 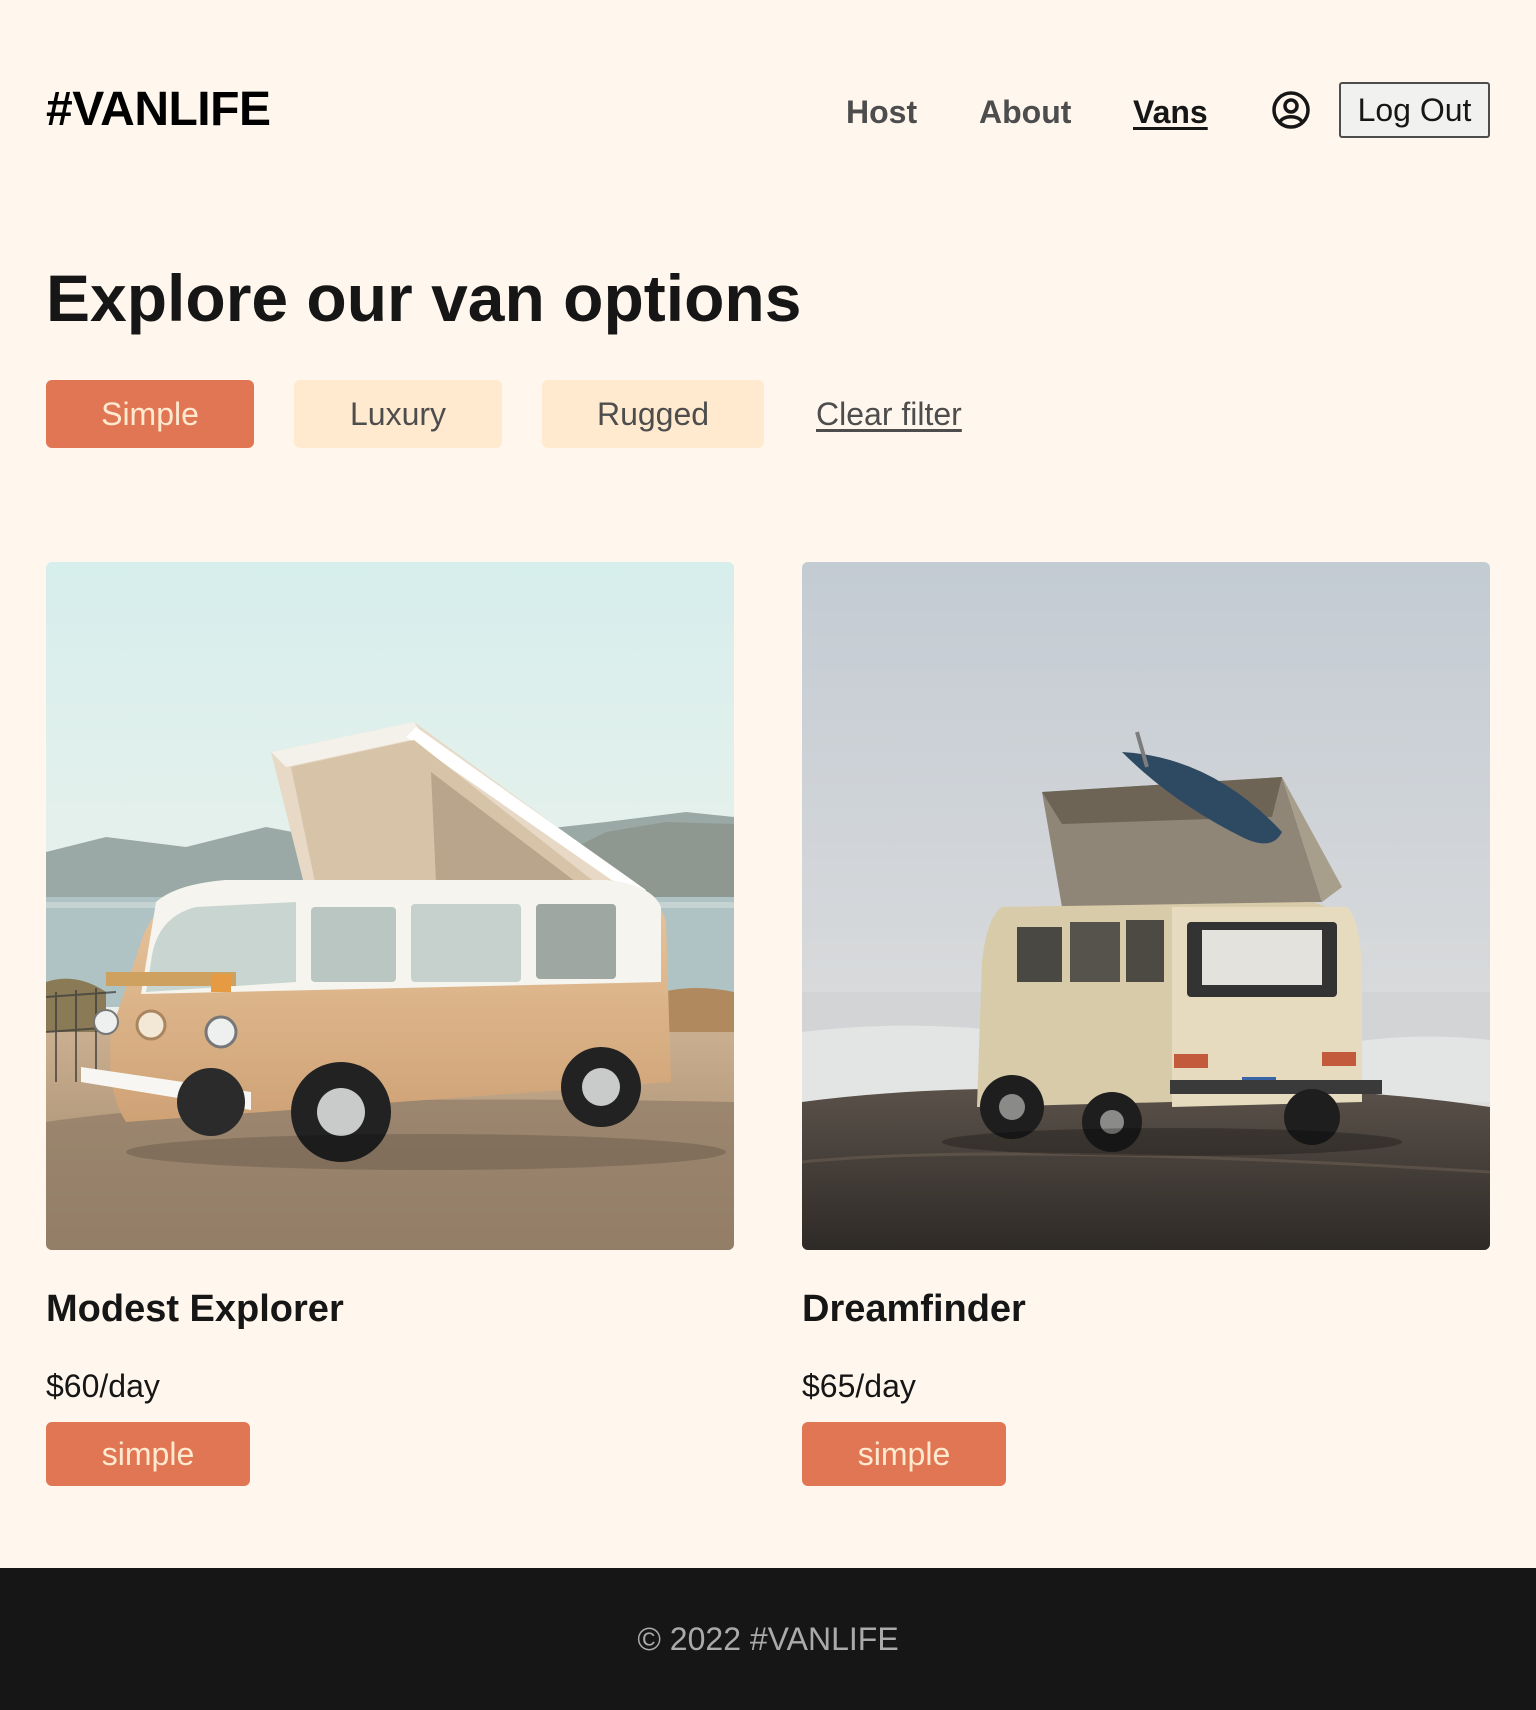 I want to click on site-logo: #VANLIFE, so click(x=158, y=110).